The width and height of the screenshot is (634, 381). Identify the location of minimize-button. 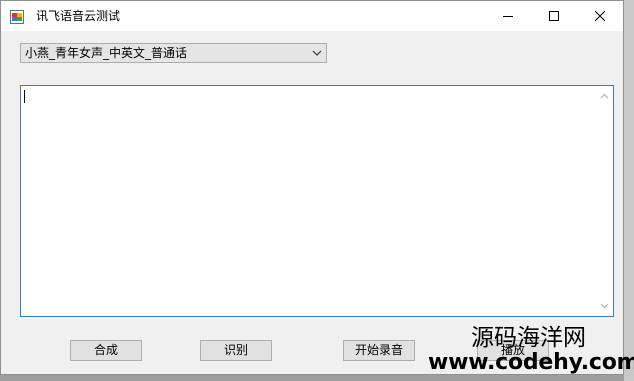
(508, 16).